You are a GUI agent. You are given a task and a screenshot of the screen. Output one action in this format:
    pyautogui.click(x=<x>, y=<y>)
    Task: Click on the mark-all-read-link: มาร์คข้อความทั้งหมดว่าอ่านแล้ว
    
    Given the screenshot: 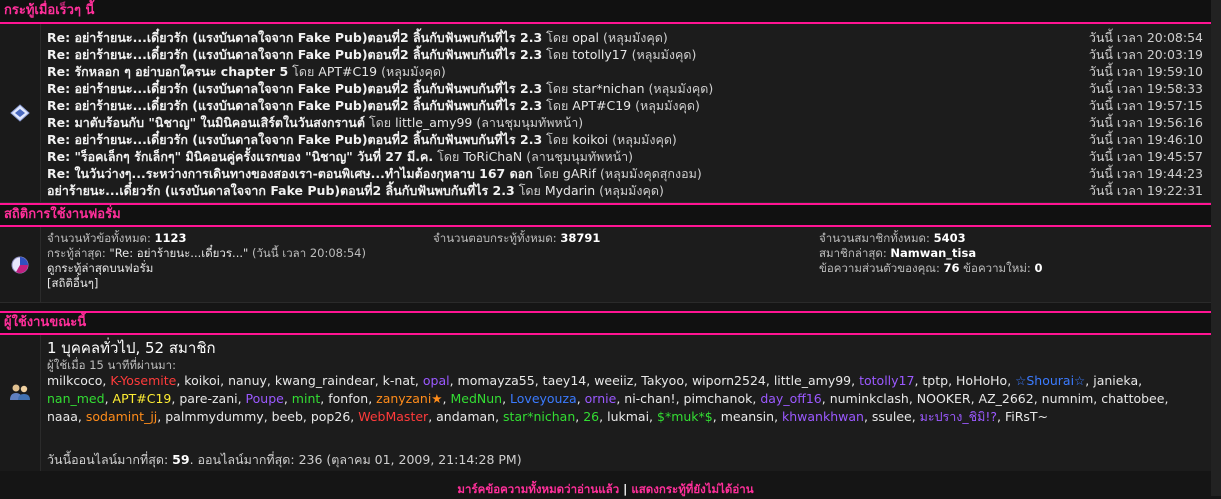 What is the action you would take?
    pyautogui.click(x=538, y=489)
    